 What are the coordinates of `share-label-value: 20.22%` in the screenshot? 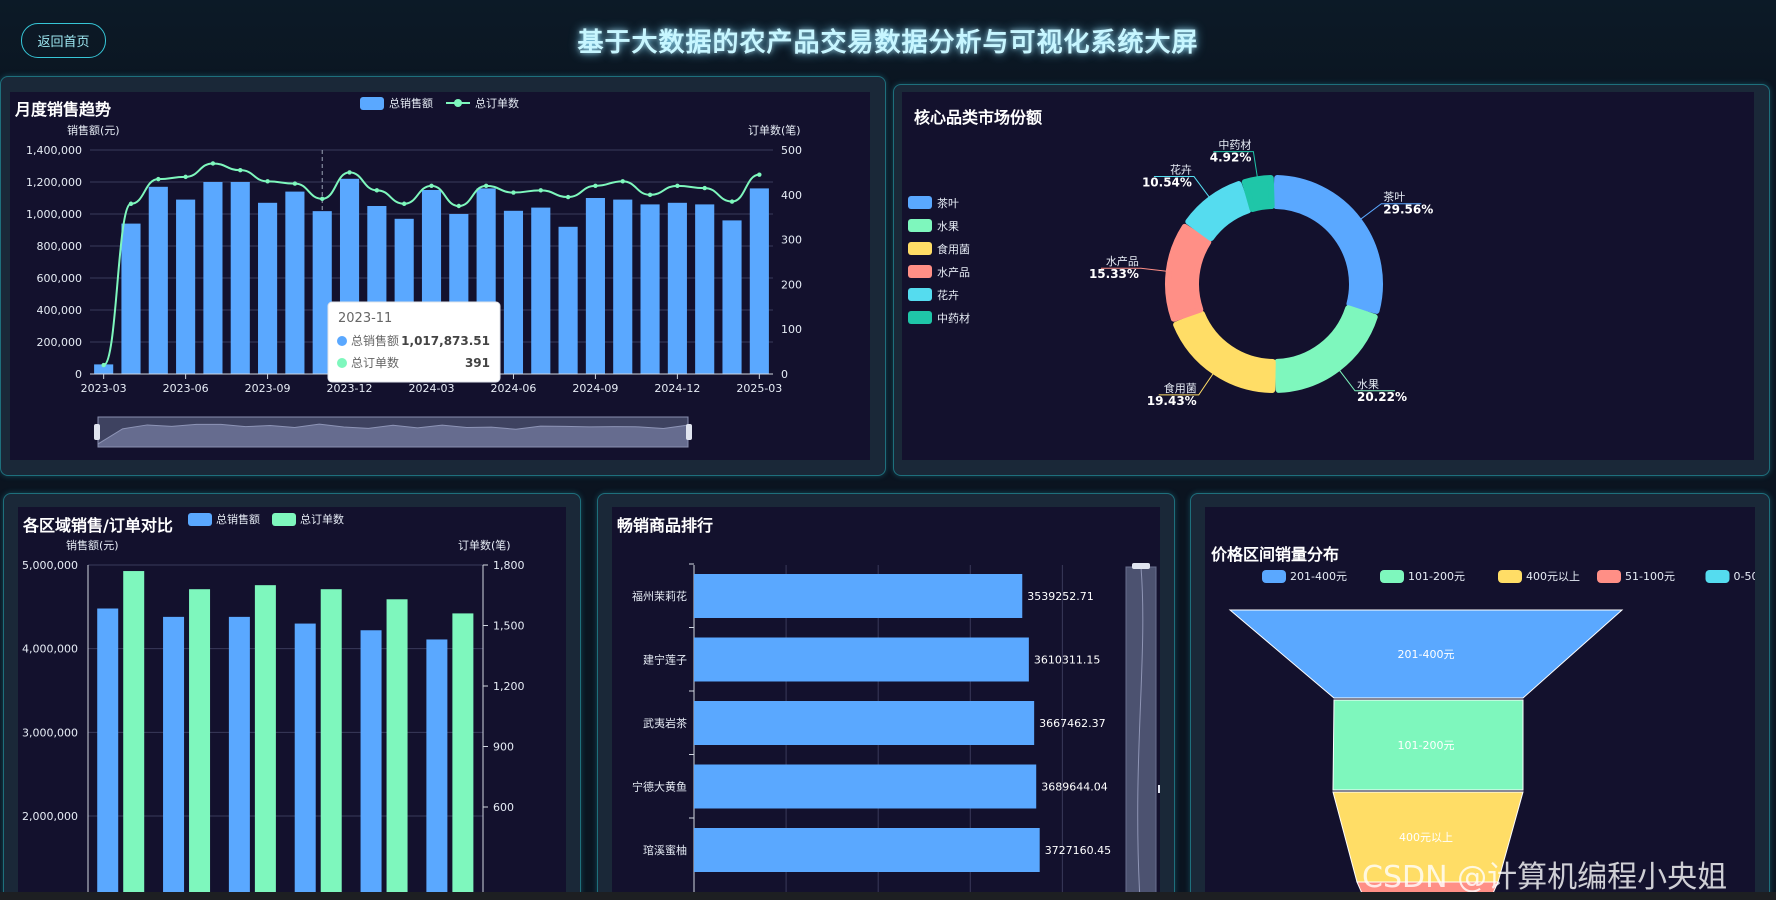 It's located at (1382, 397).